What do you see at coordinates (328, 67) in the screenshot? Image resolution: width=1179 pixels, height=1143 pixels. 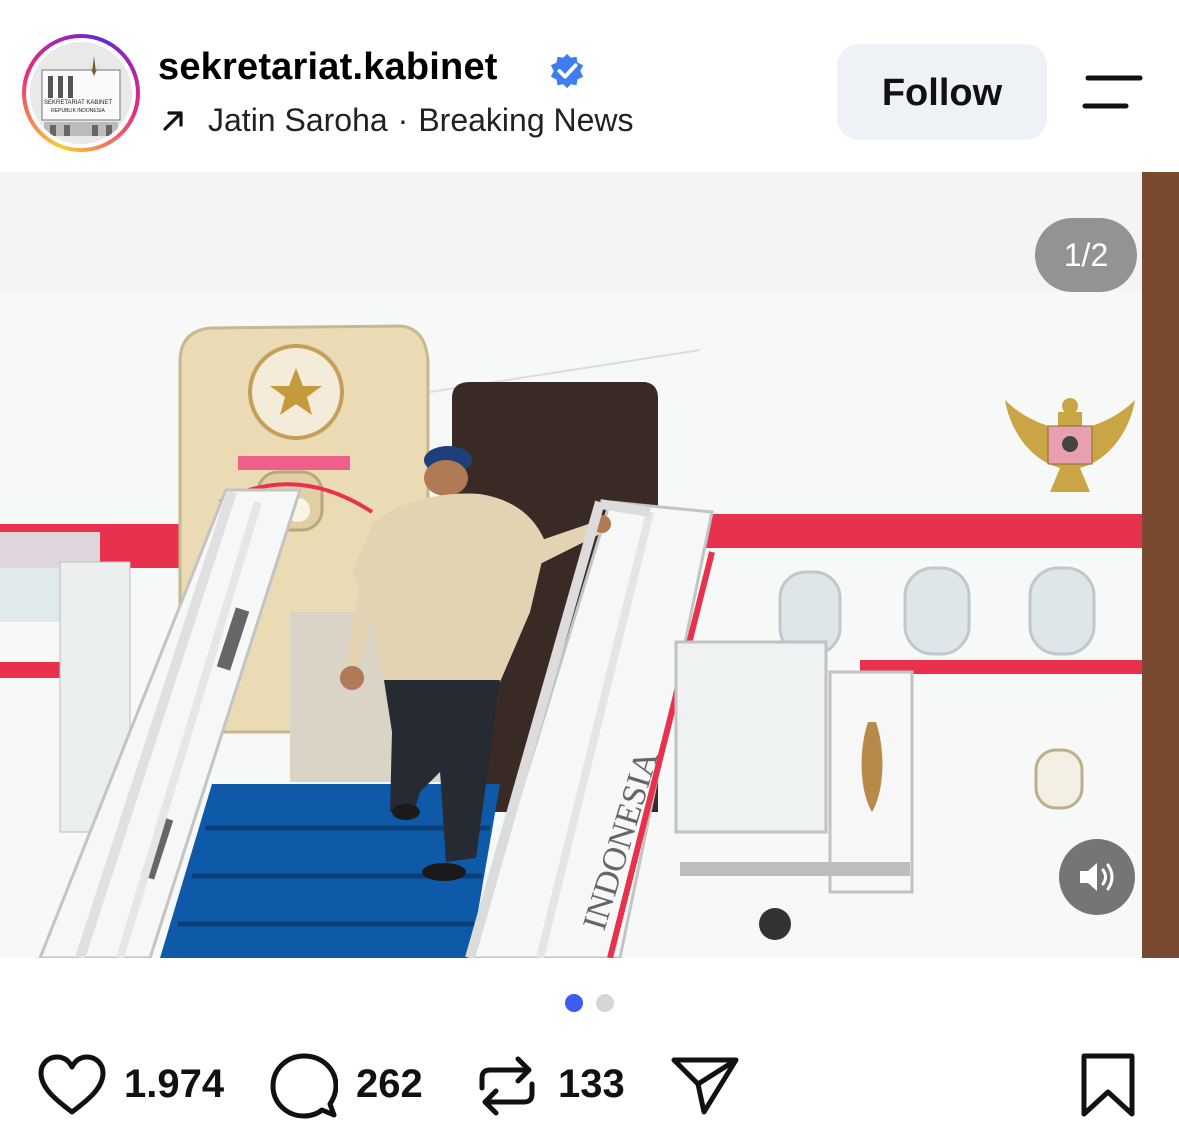 I see `username: sekretariat.kabinet` at bounding box center [328, 67].